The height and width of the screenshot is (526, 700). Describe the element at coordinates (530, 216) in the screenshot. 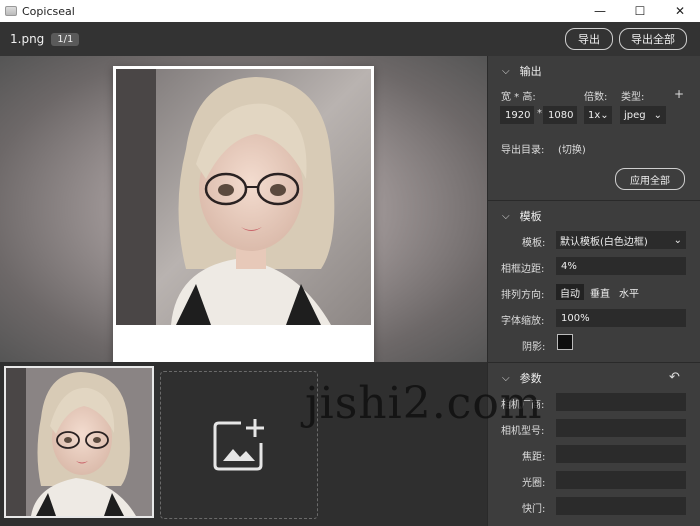

I see `template-section-title: 模板` at that location.